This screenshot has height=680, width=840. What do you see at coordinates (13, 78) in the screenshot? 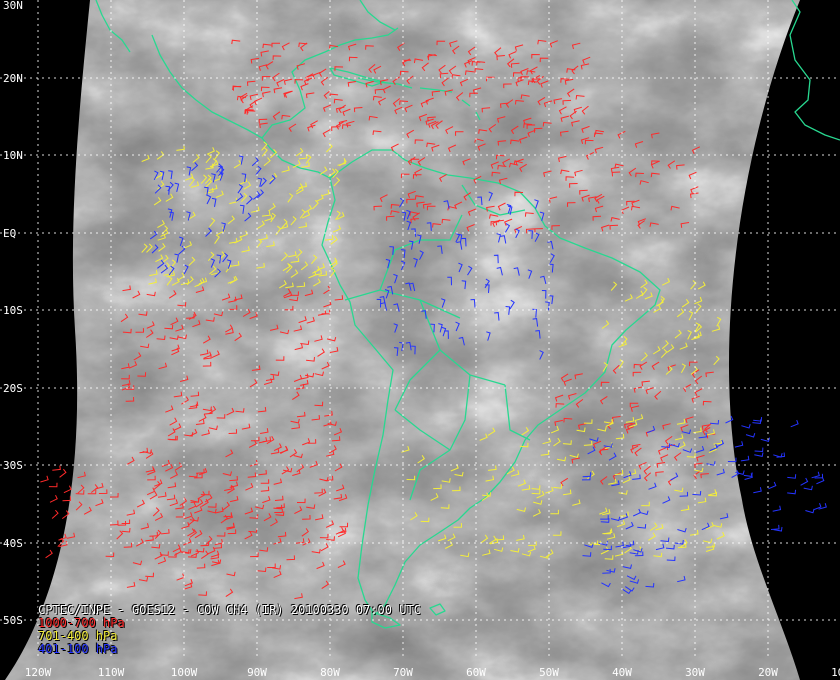
I see `latitude-label: 20N` at bounding box center [13, 78].